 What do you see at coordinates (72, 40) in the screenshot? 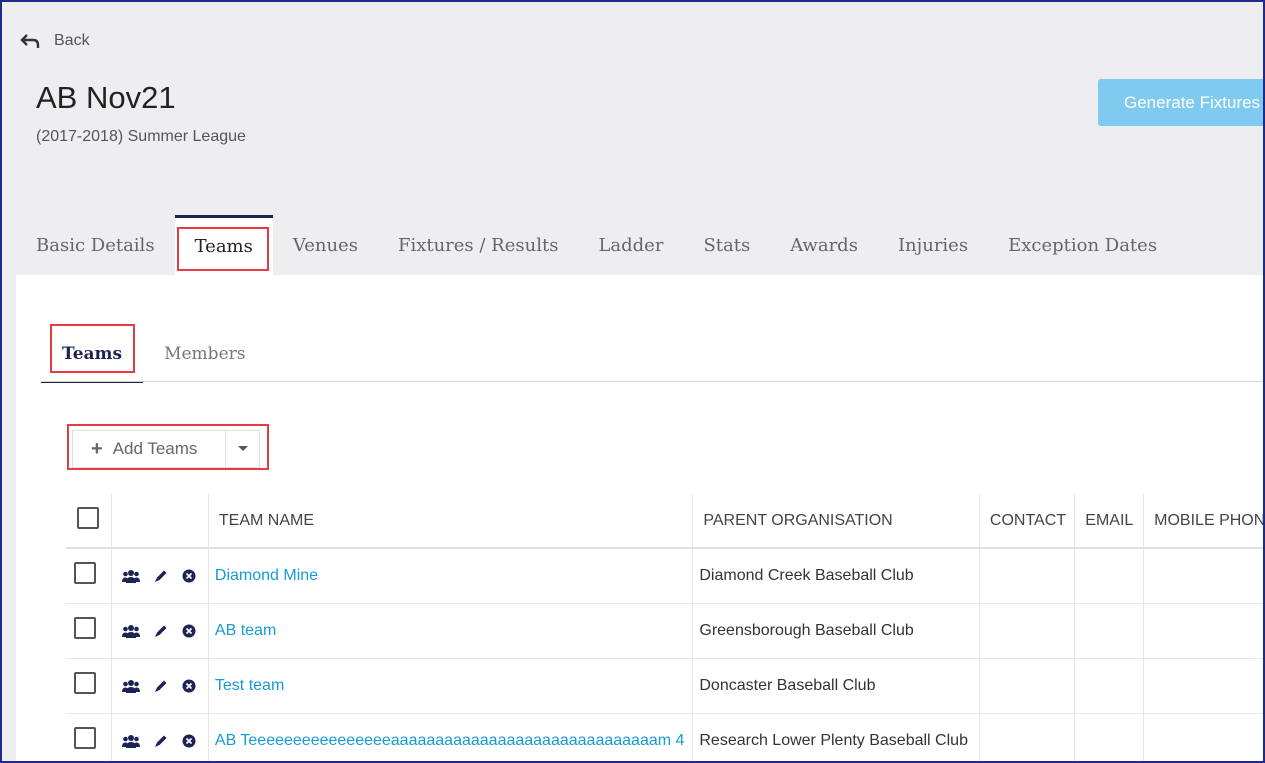
I see `back-label: Back` at bounding box center [72, 40].